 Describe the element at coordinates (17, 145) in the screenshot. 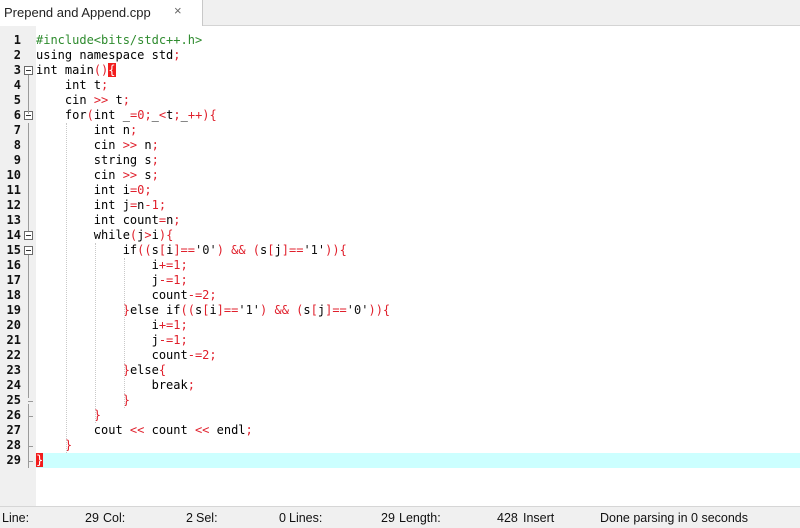

I see `line-number: 8` at that location.